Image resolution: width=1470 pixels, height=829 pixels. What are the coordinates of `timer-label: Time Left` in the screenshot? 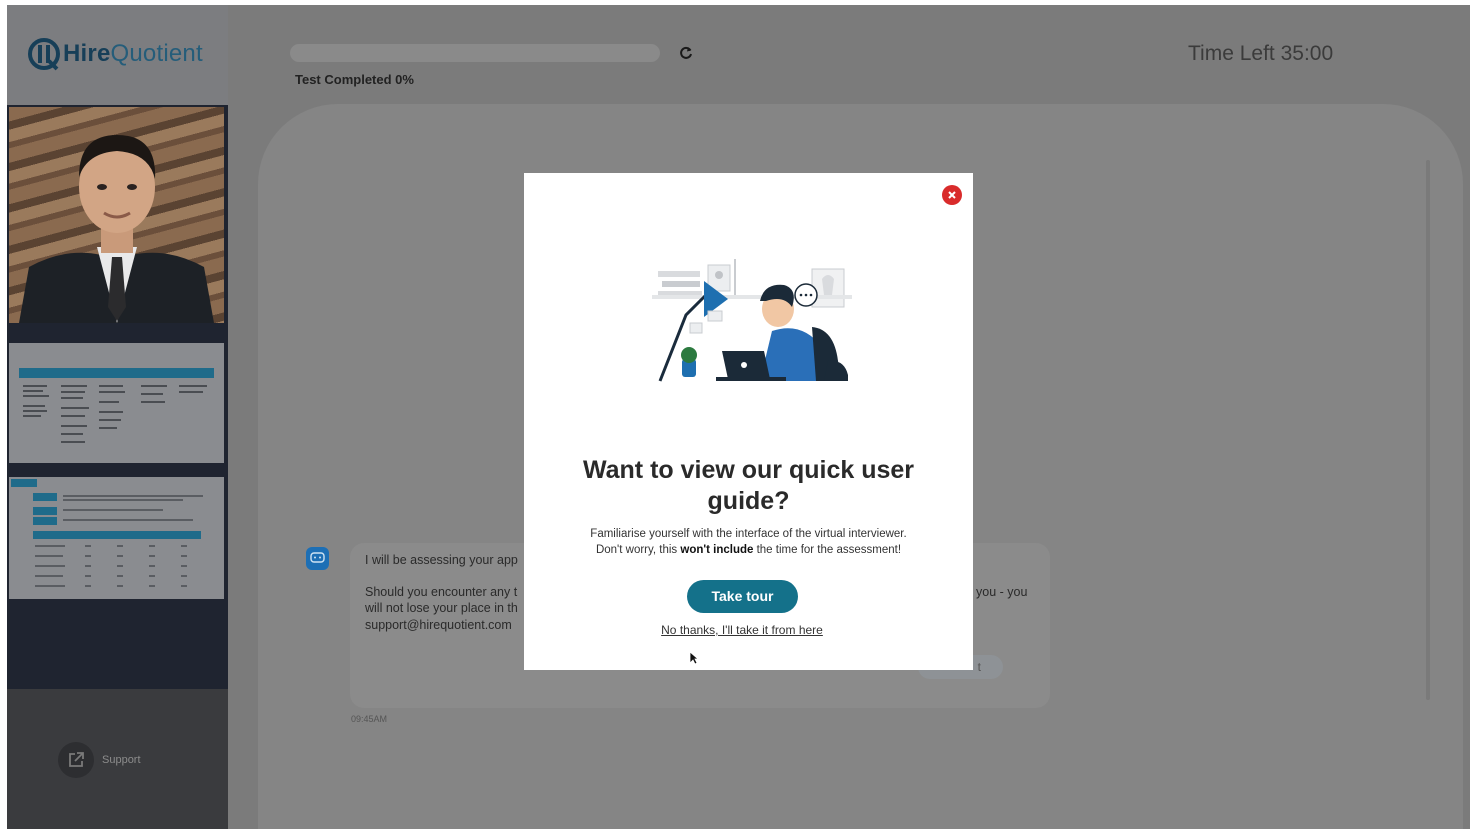 It's located at (1231, 53).